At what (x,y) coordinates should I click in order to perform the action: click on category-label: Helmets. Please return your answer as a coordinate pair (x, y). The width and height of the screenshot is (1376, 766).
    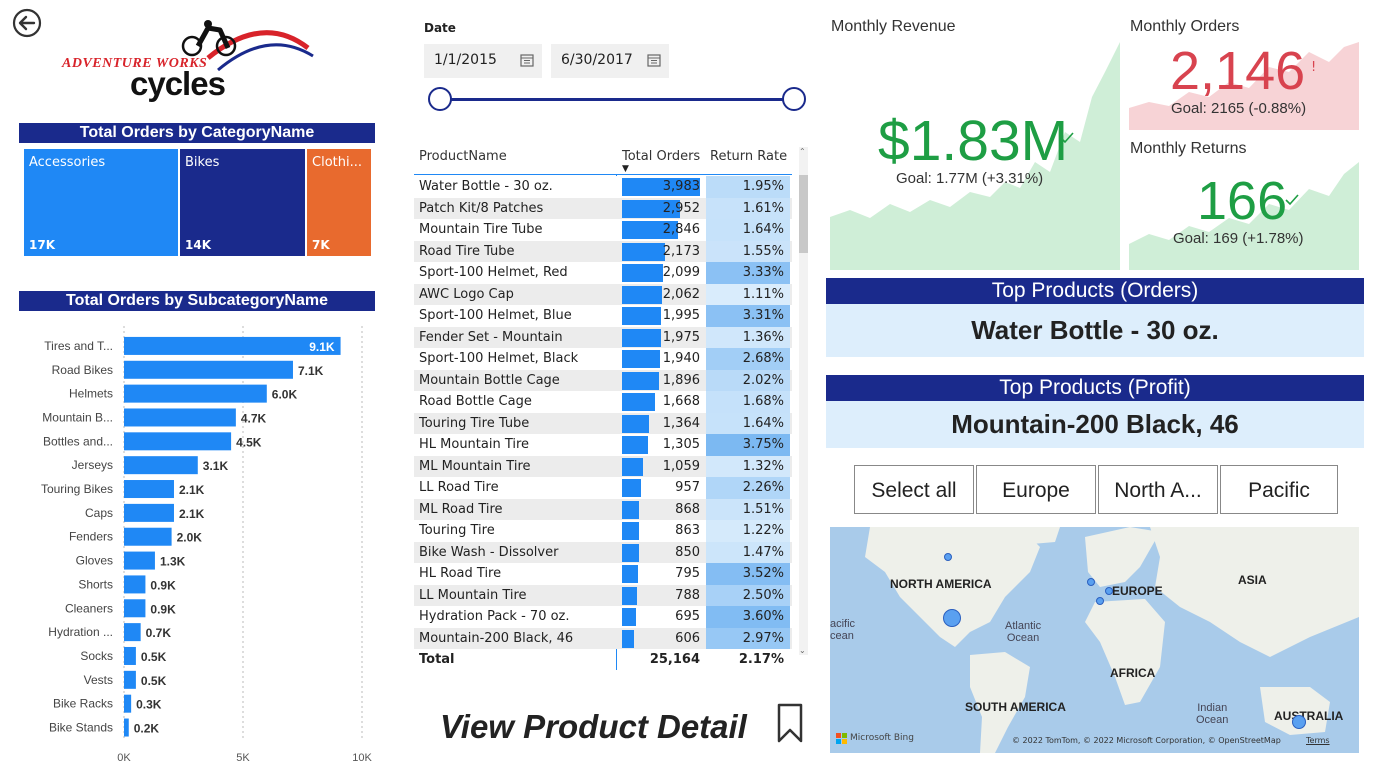
    Looking at the image, I should click on (91, 394).